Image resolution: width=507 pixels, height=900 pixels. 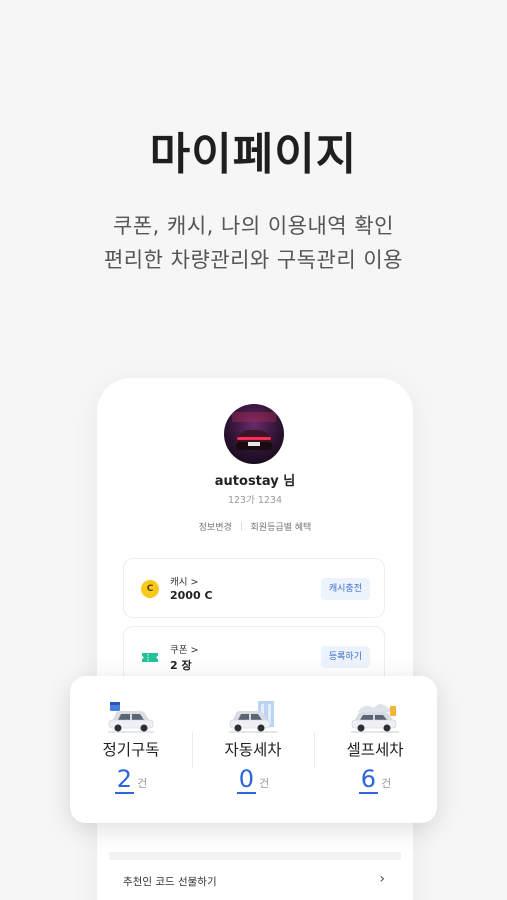 I want to click on link-divider, so click(x=241, y=526).